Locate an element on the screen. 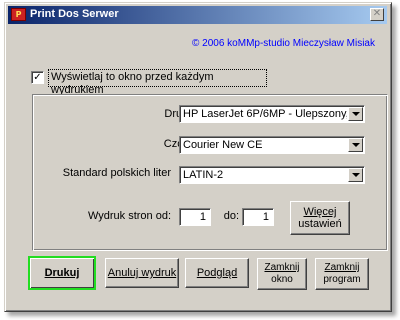 The image size is (400, 320). pages-to-input: 1 is located at coordinates (258, 217).